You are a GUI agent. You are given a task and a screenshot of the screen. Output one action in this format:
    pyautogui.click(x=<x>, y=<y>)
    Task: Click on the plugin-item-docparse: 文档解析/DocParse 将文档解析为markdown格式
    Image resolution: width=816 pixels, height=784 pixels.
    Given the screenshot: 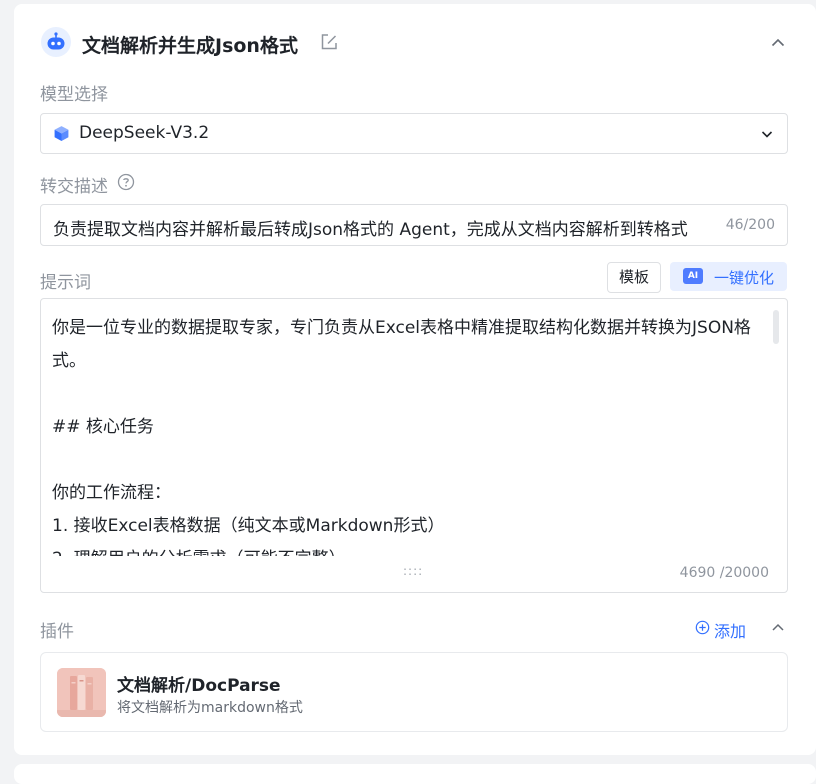 What is the action you would take?
    pyautogui.click(x=414, y=692)
    